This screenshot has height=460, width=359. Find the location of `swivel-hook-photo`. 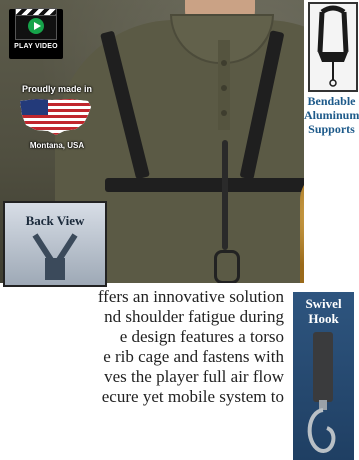

swivel-hook-photo is located at coordinates (227, 266).